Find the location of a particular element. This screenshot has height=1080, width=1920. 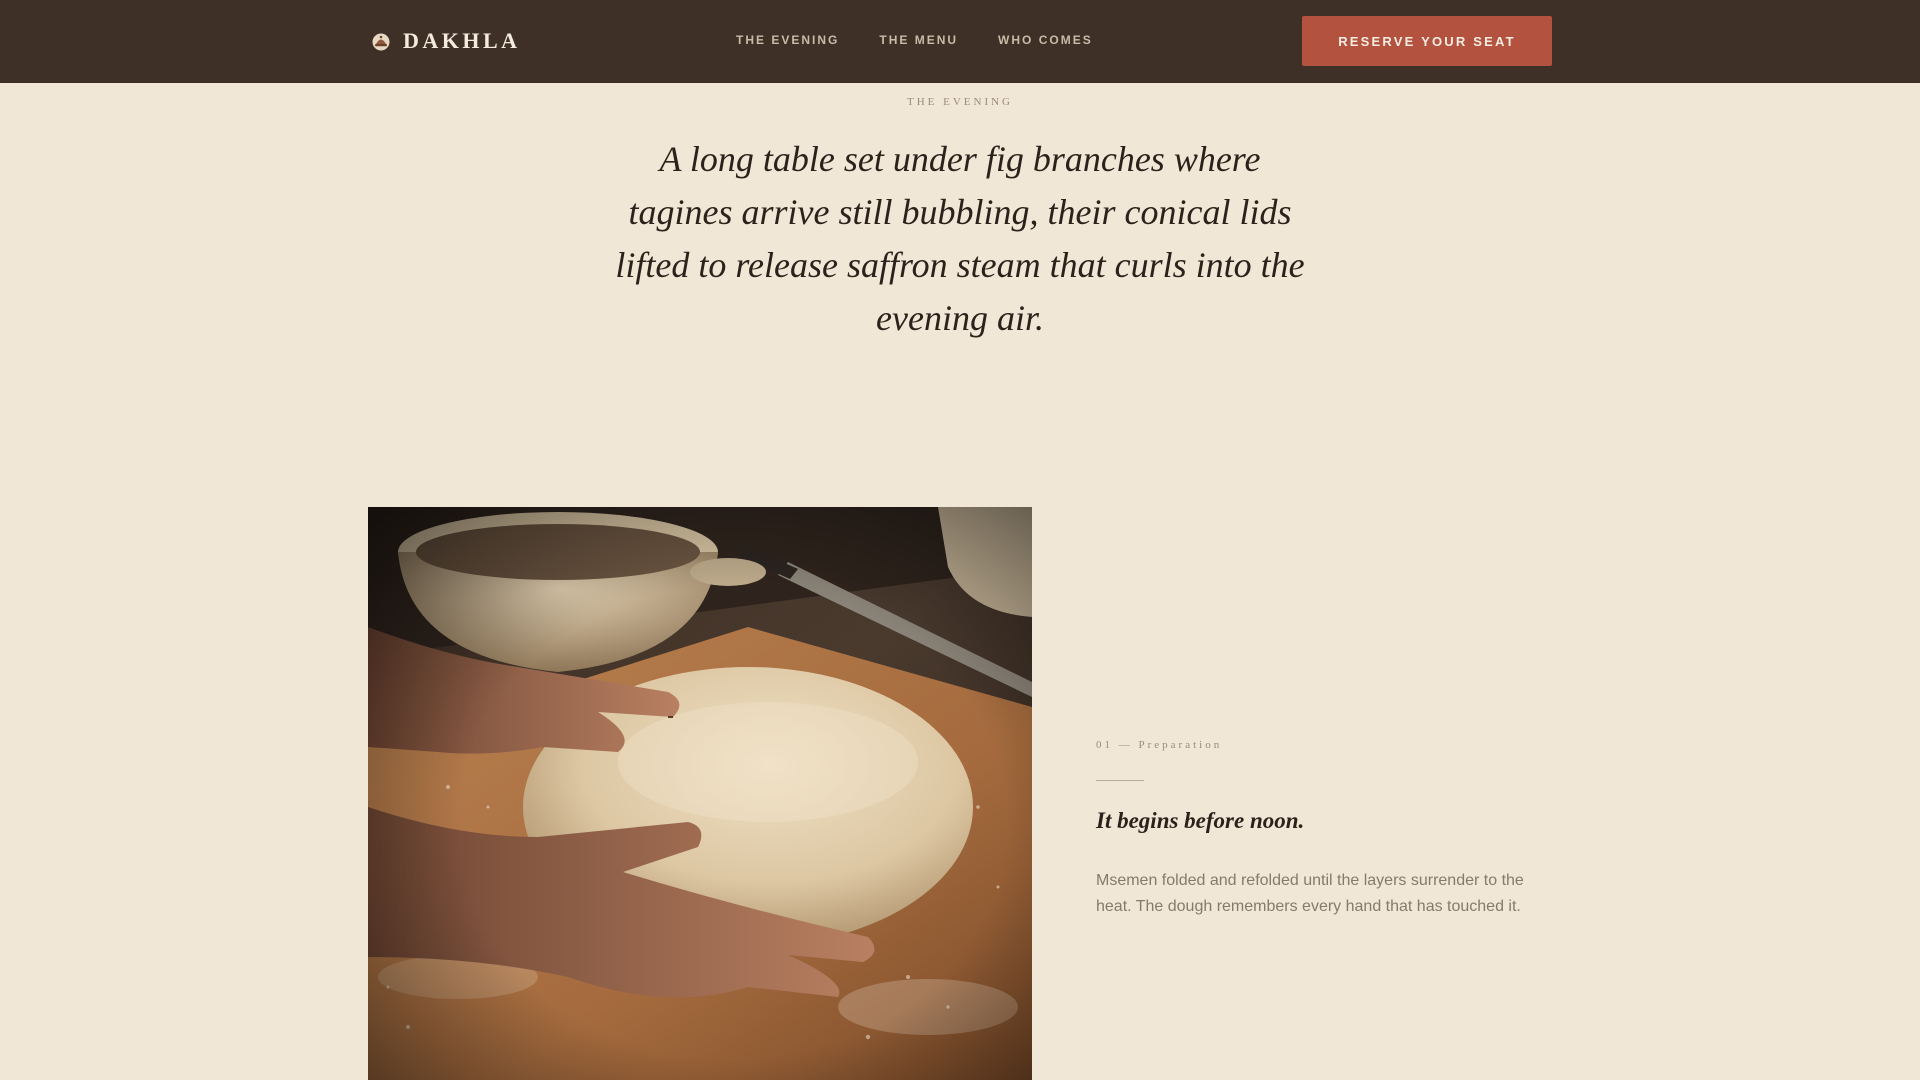

reserve-seat-button: RESERVE YOUR SEAT is located at coordinates (1427, 41).